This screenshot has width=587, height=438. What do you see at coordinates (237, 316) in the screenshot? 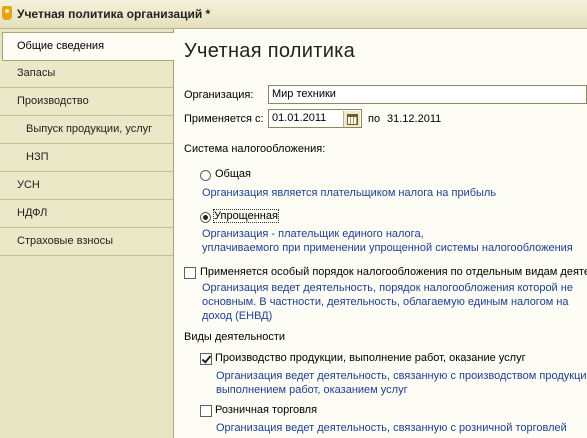
I see `special-order-description-3: доход (ЕНВД)` at bounding box center [237, 316].